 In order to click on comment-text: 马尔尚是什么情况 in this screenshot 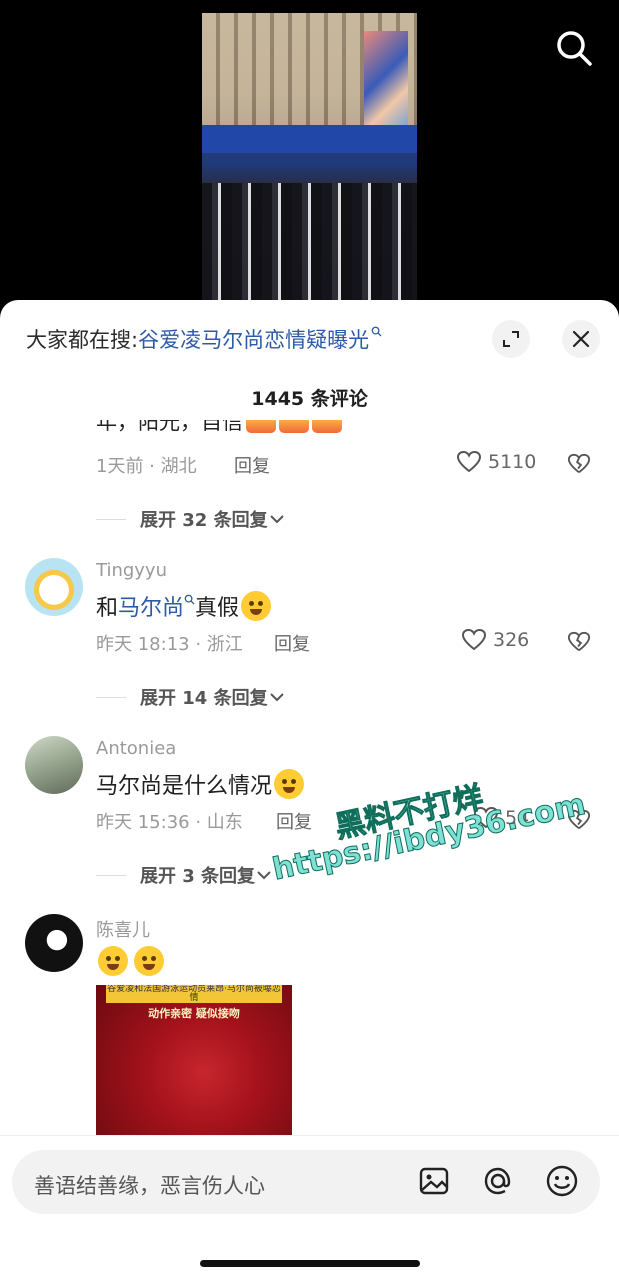, I will do `click(200, 784)`.